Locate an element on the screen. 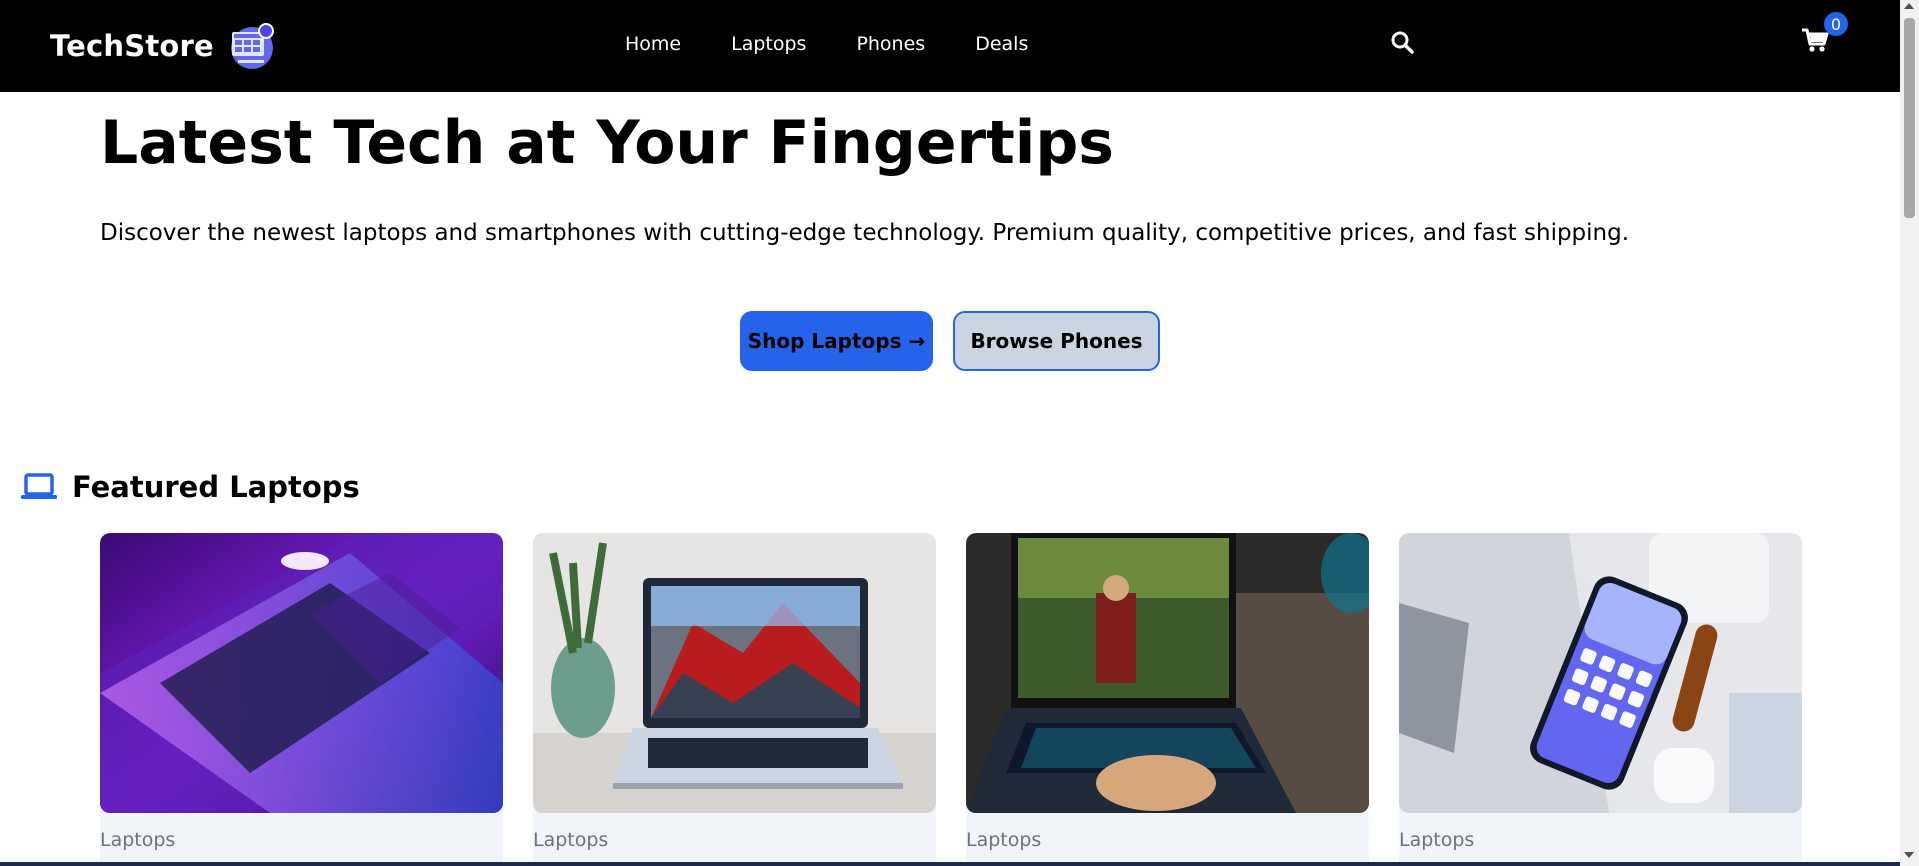 Image resolution: width=1919 pixels, height=866 pixels. shop-laptops-button: Shop Laptops → is located at coordinates (836, 341).